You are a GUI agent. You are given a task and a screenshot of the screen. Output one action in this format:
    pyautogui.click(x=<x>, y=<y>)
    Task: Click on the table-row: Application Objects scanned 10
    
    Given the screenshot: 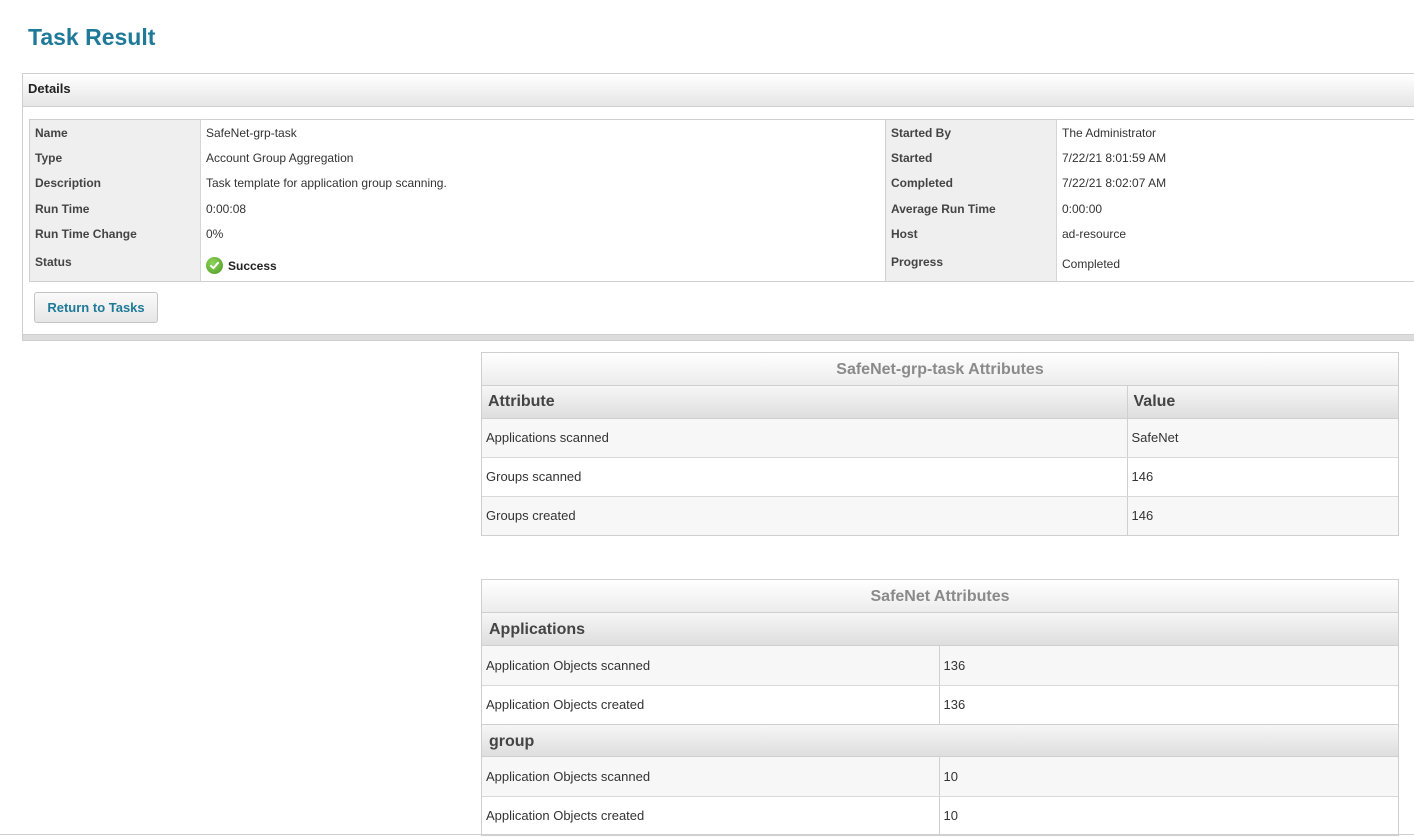 What is the action you would take?
    pyautogui.click(x=940, y=777)
    